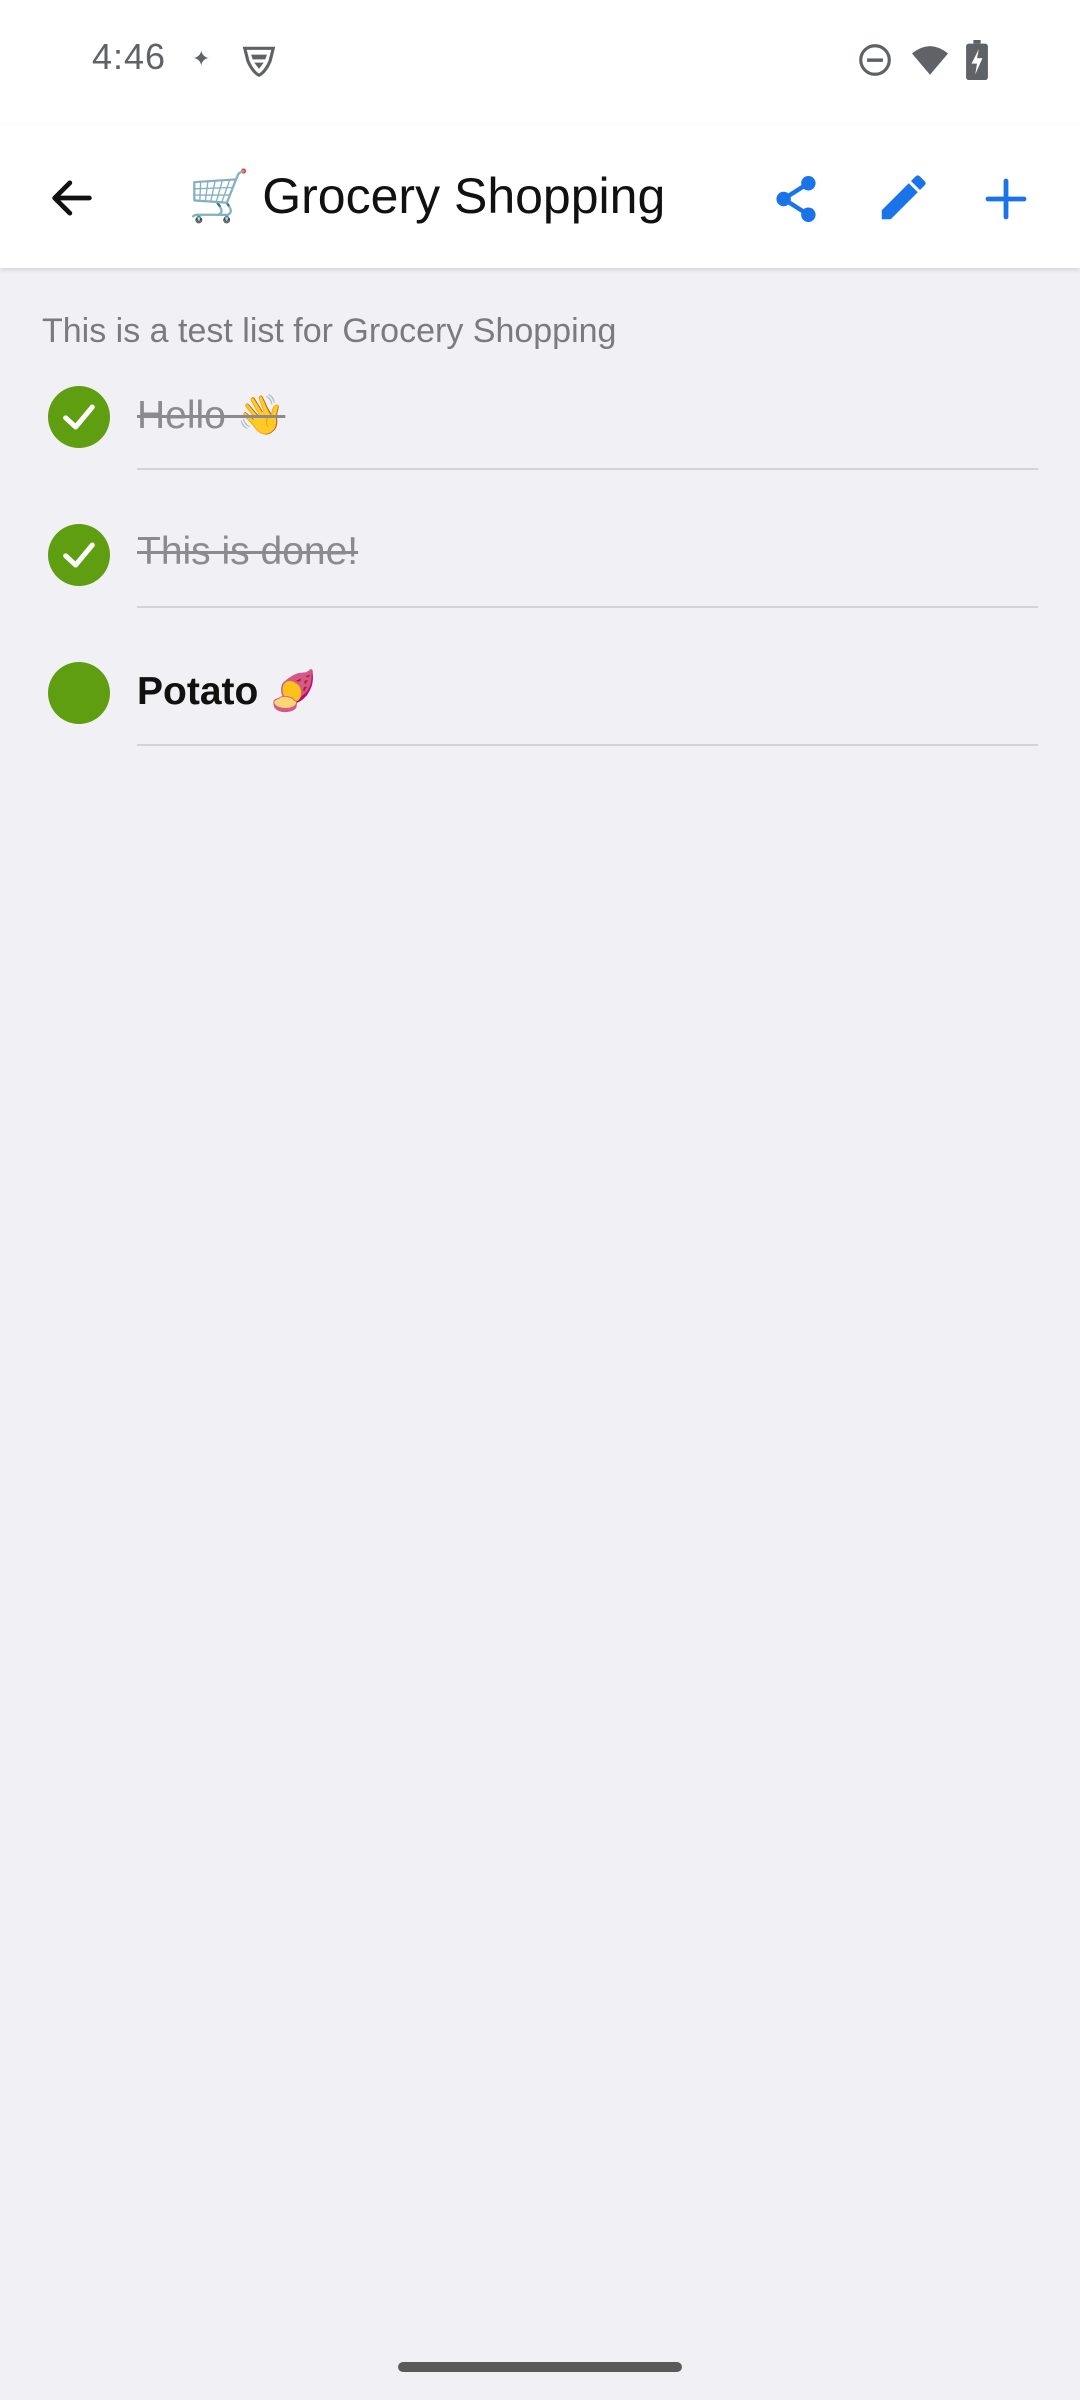 The height and width of the screenshot is (2400, 1080). I want to click on share-button, so click(796, 199).